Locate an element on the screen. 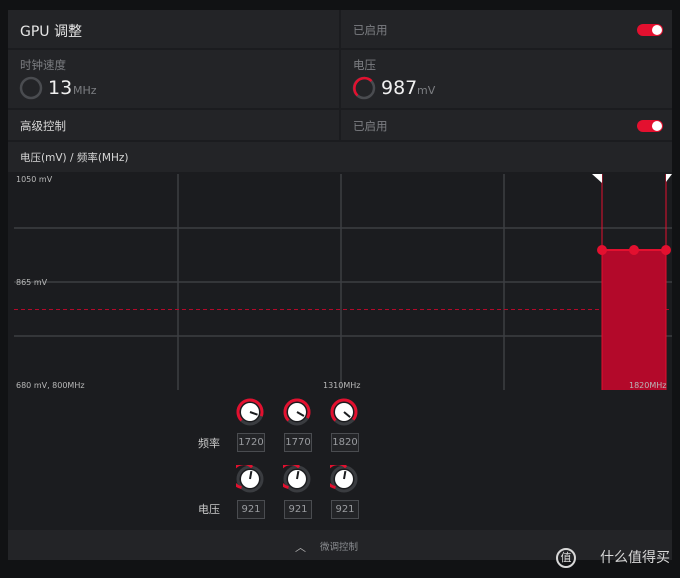 This screenshot has width=680, height=578. clock-gauge-icon is located at coordinates (31, 88).